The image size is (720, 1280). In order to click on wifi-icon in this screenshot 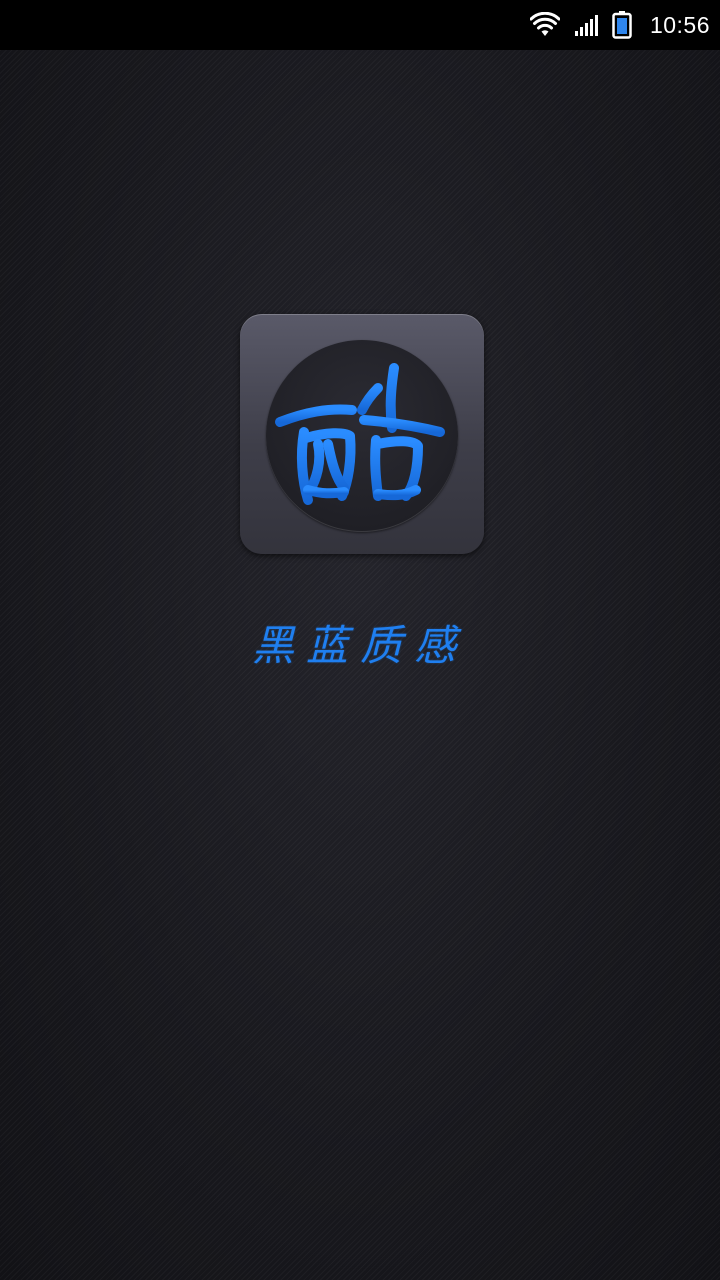, I will do `click(544, 24)`.